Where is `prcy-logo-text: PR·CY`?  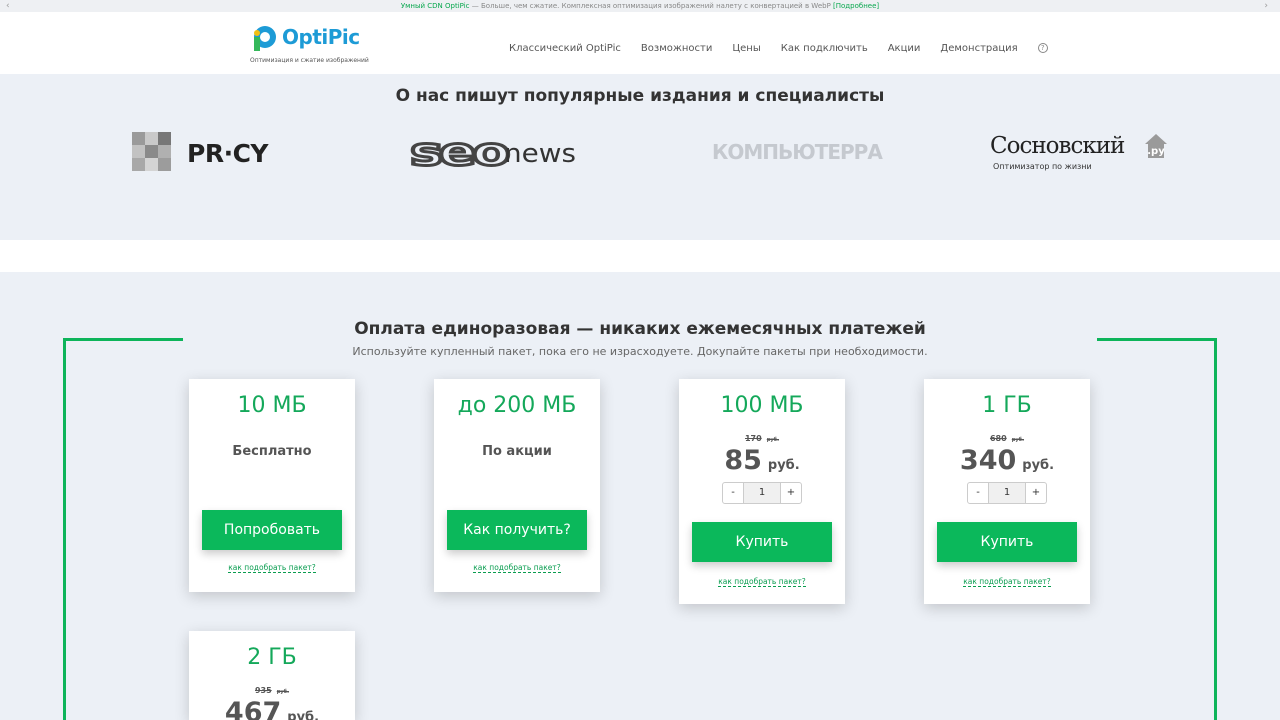 prcy-logo-text: PR·CY is located at coordinates (228, 153).